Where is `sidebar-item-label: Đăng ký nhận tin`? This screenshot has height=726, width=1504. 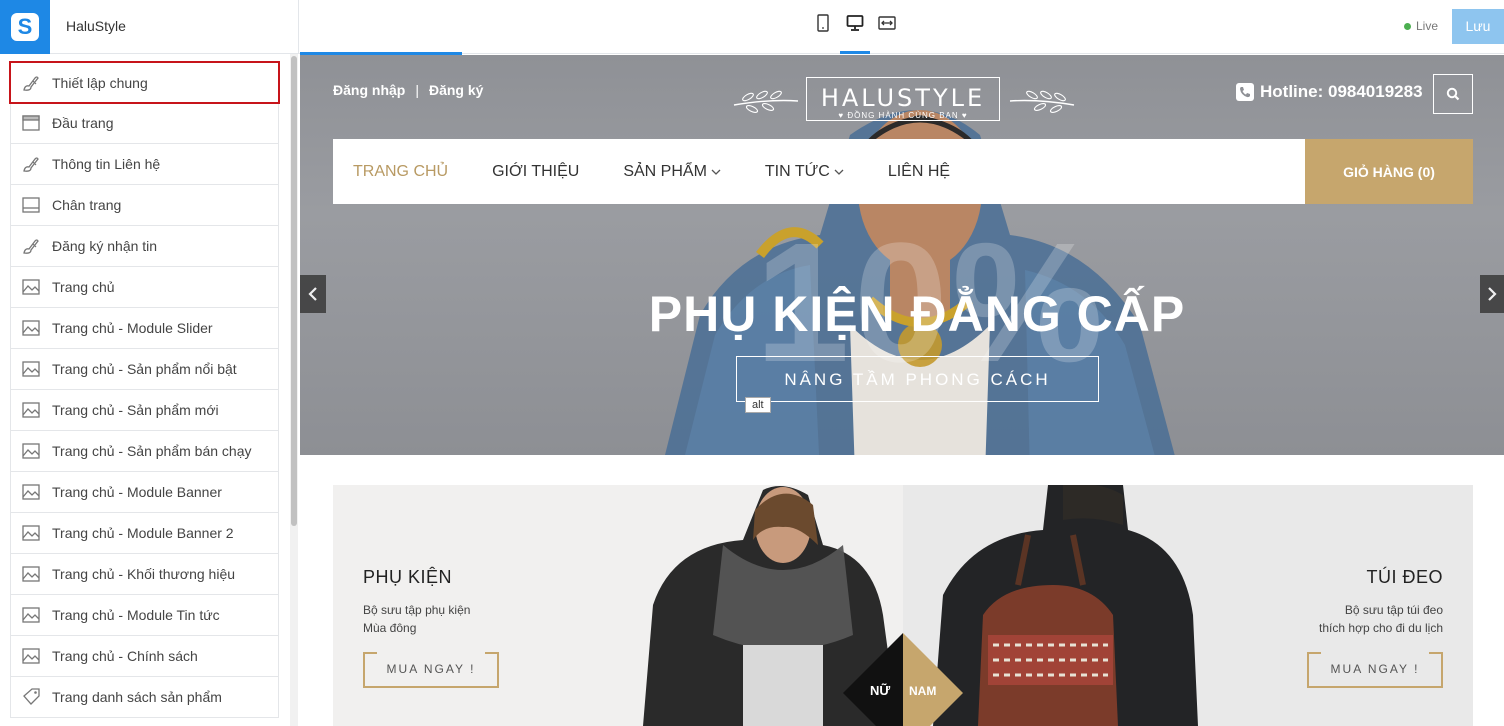
sidebar-item-label: Đăng ký nhận tin is located at coordinates (105, 246).